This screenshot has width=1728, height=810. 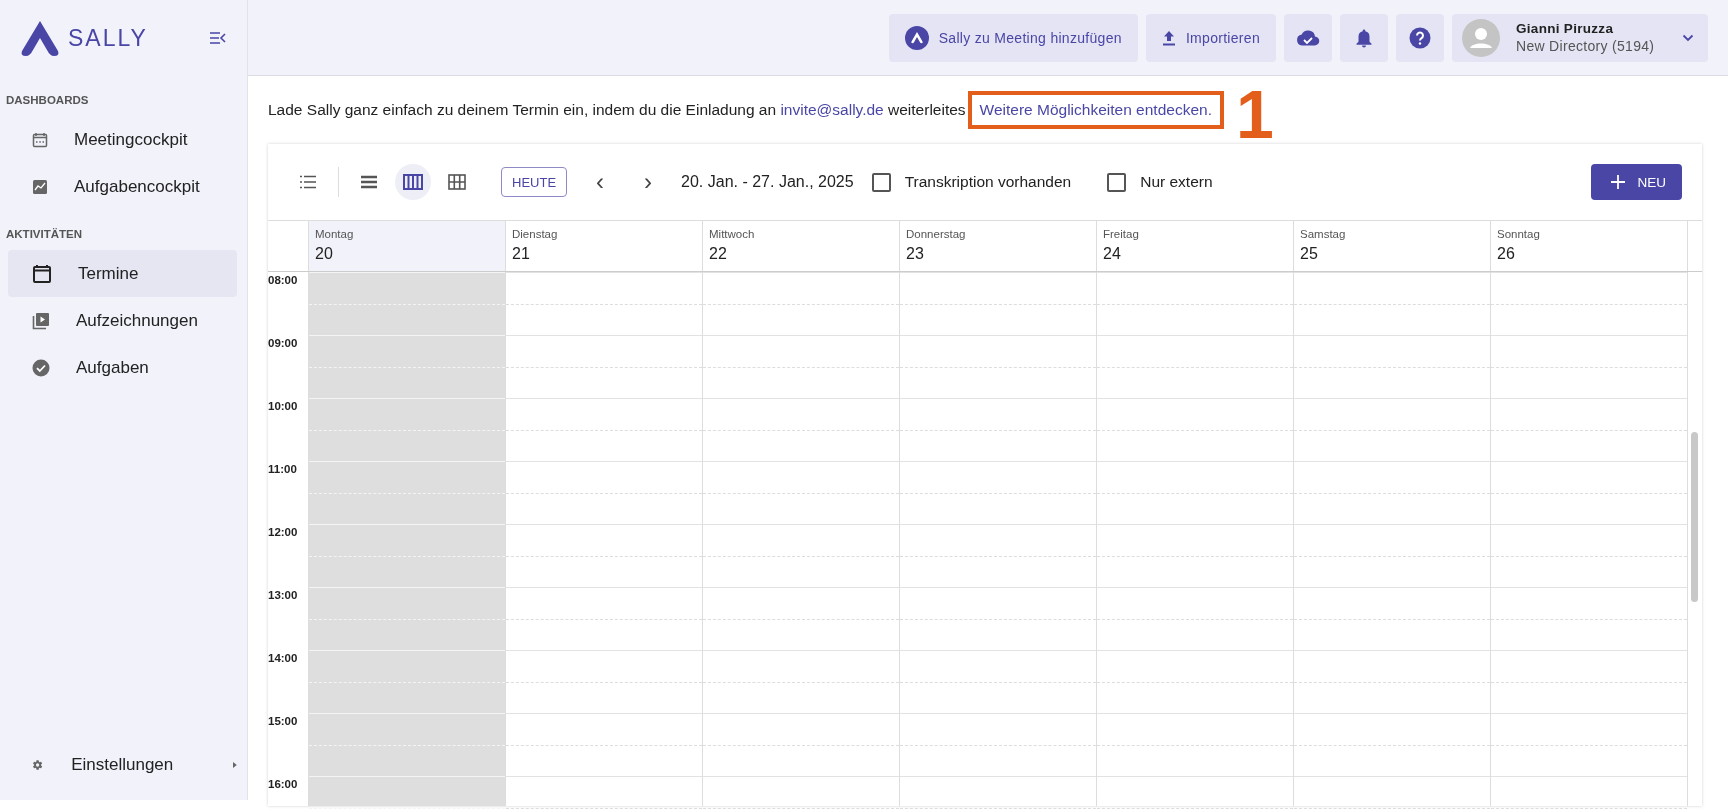 What do you see at coordinates (283, 532) in the screenshot?
I see `hour-label: 12:00` at bounding box center [283, 532].